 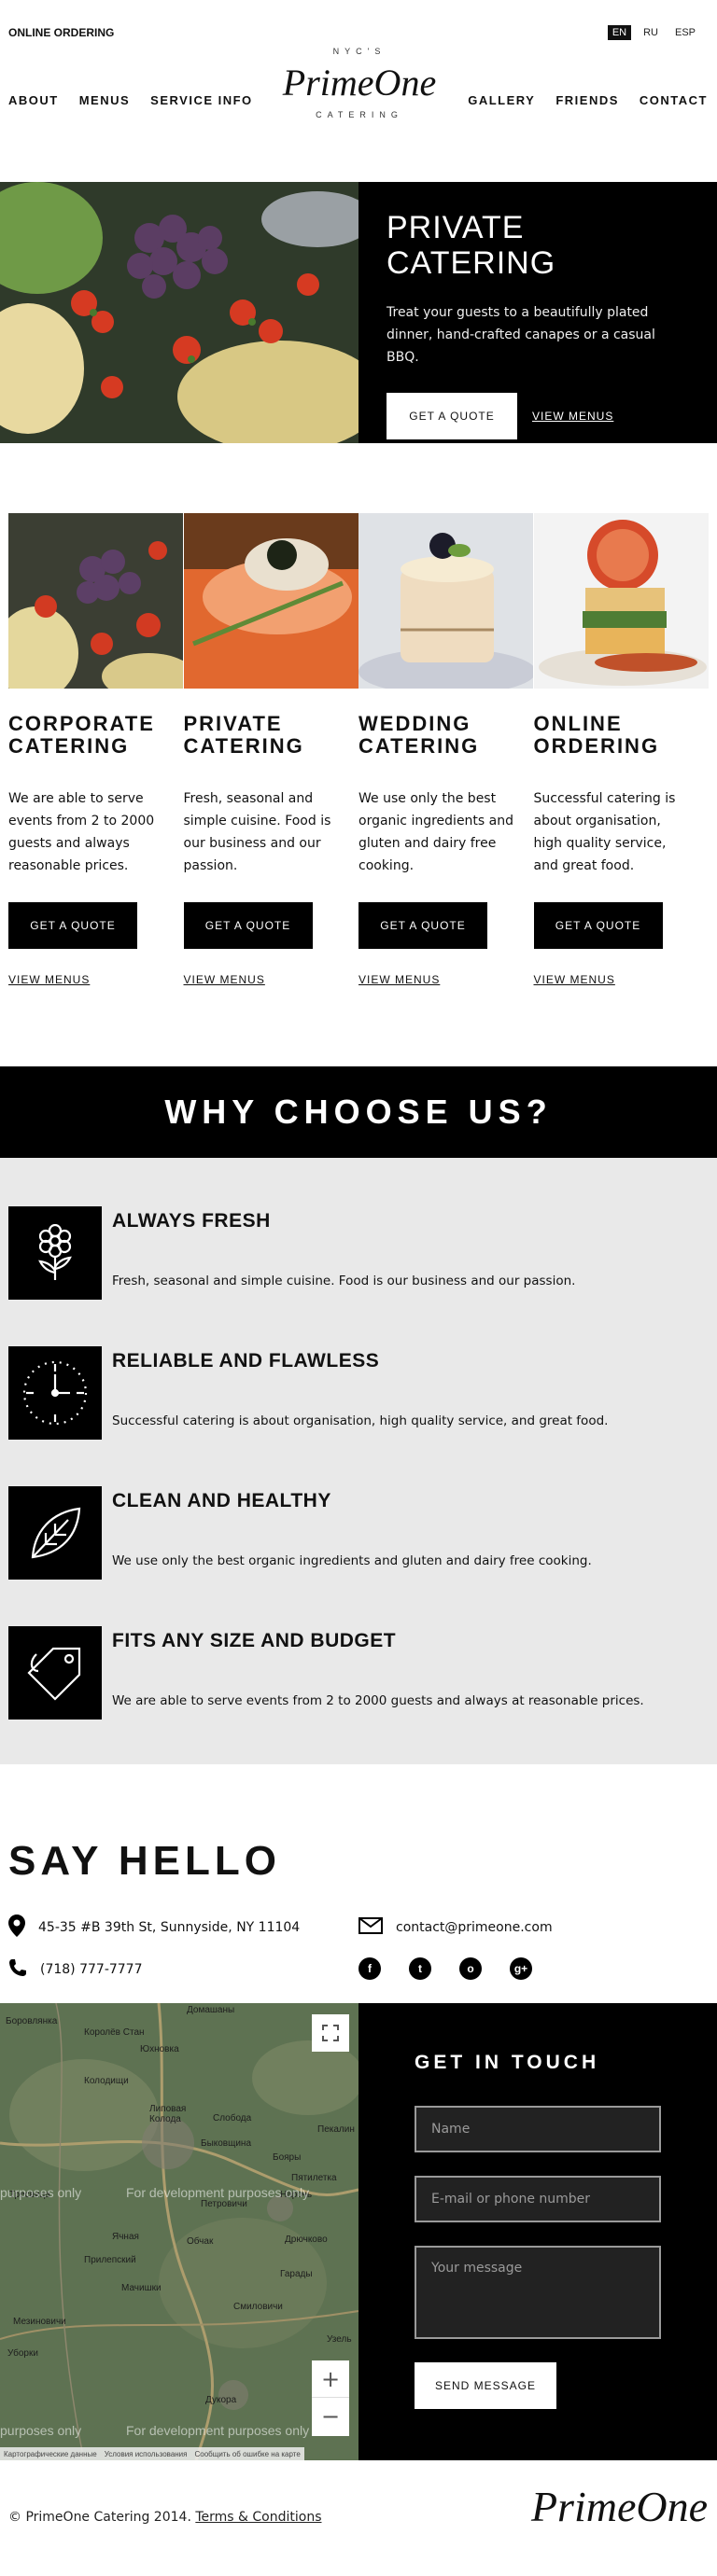 I want to click on address-row: 45-35 #B 39th St, Sunnyside, NY 11104, so click(x=154, y=1928).